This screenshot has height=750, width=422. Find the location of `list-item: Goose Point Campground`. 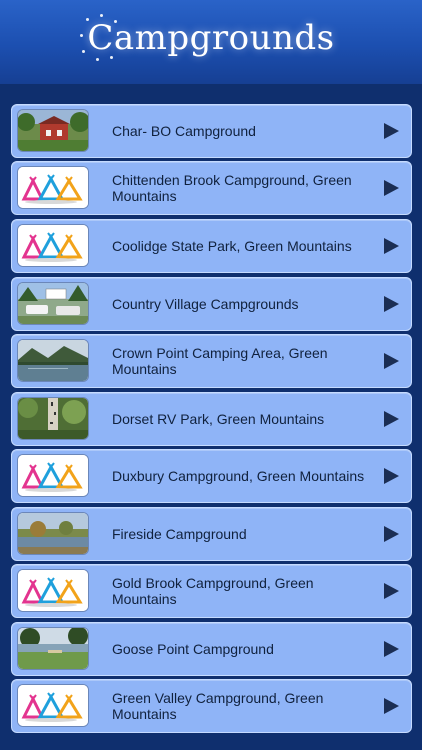

list-item: Goose Point Campground is located at coordinates (211, 649).